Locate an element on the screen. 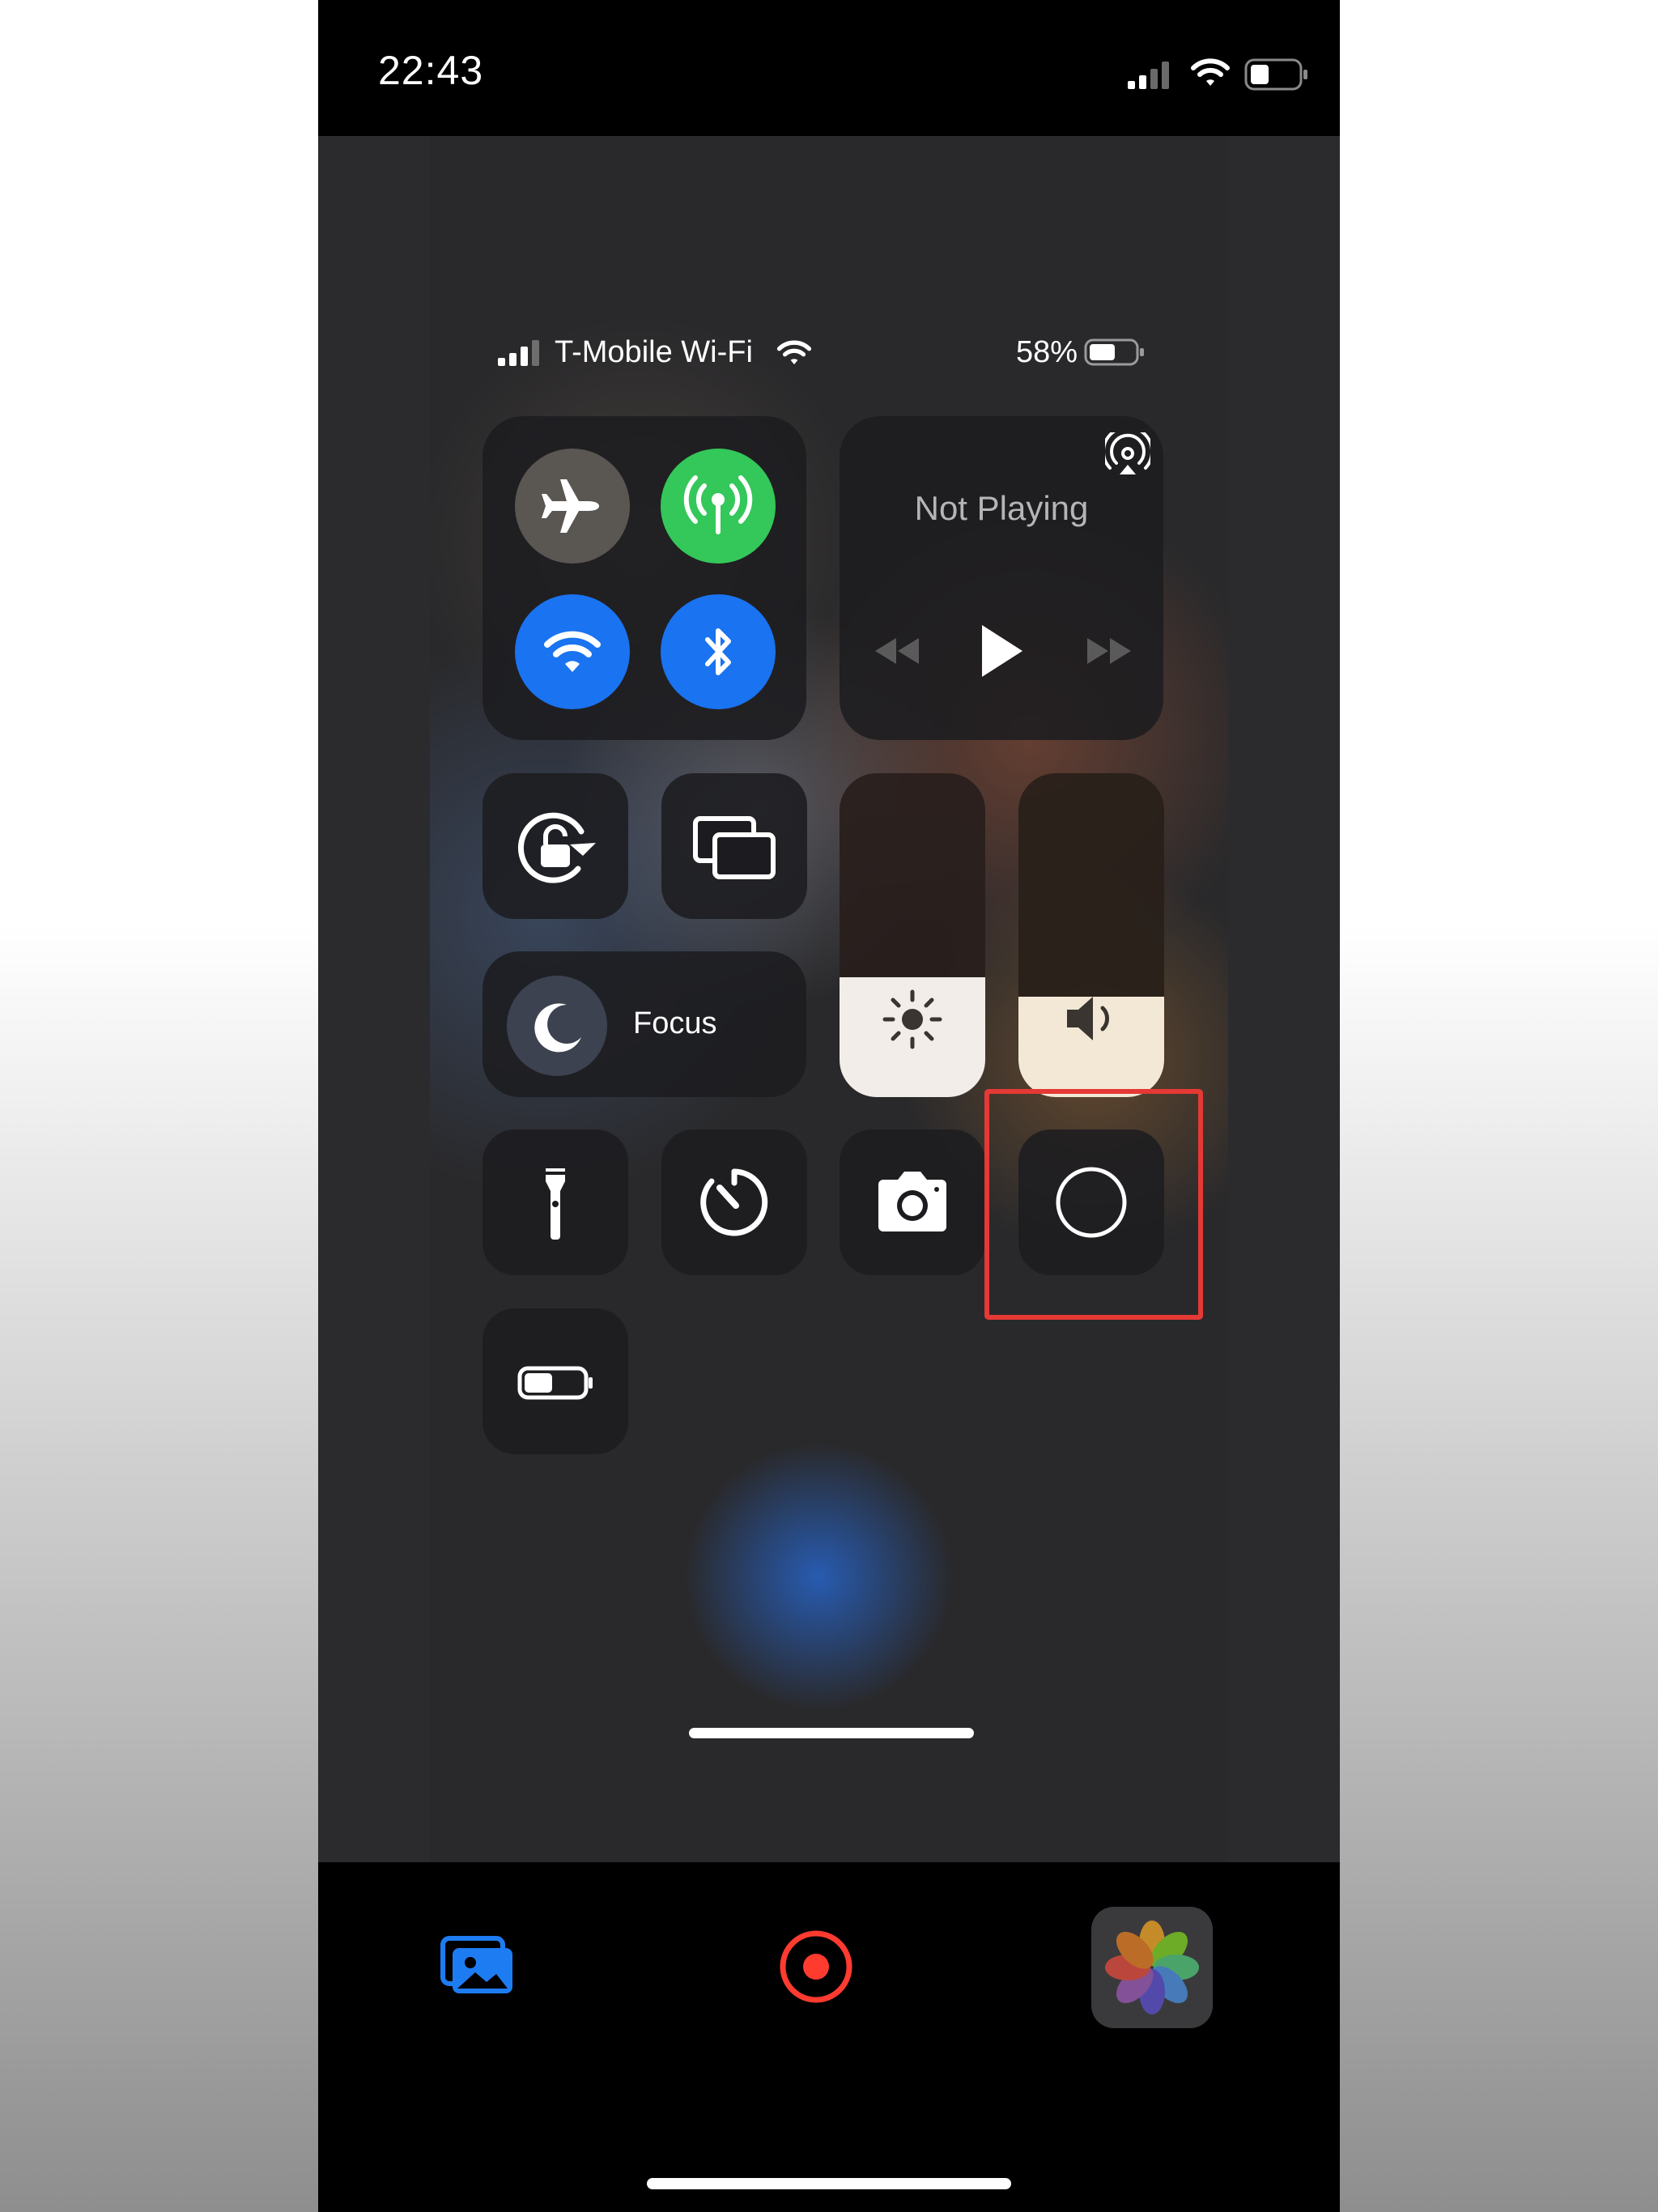  airplane-mode-toggle is located at coordinates (572, 506).